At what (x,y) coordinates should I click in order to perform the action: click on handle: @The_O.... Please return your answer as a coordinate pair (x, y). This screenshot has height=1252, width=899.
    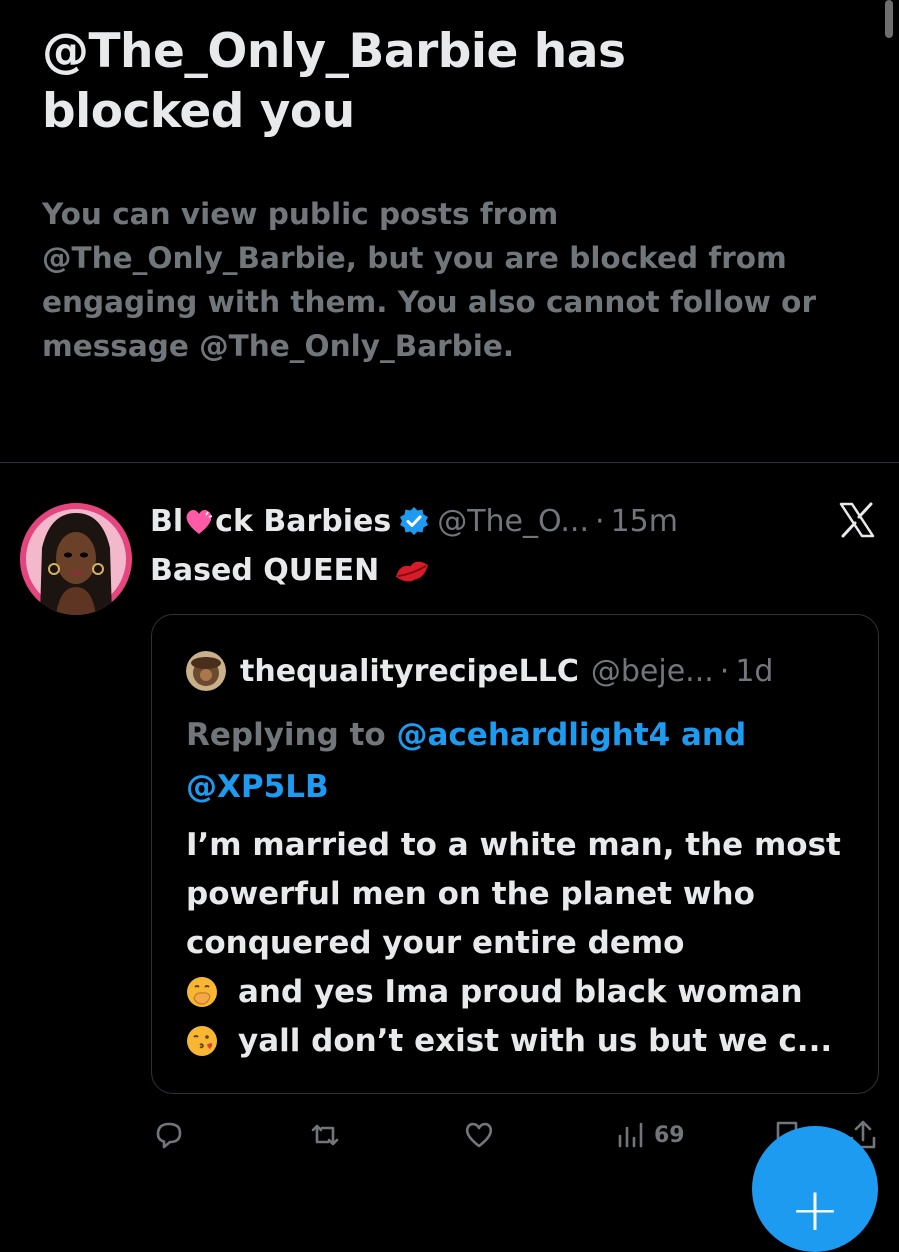
    Looking at the image, I should click on (513, 521).